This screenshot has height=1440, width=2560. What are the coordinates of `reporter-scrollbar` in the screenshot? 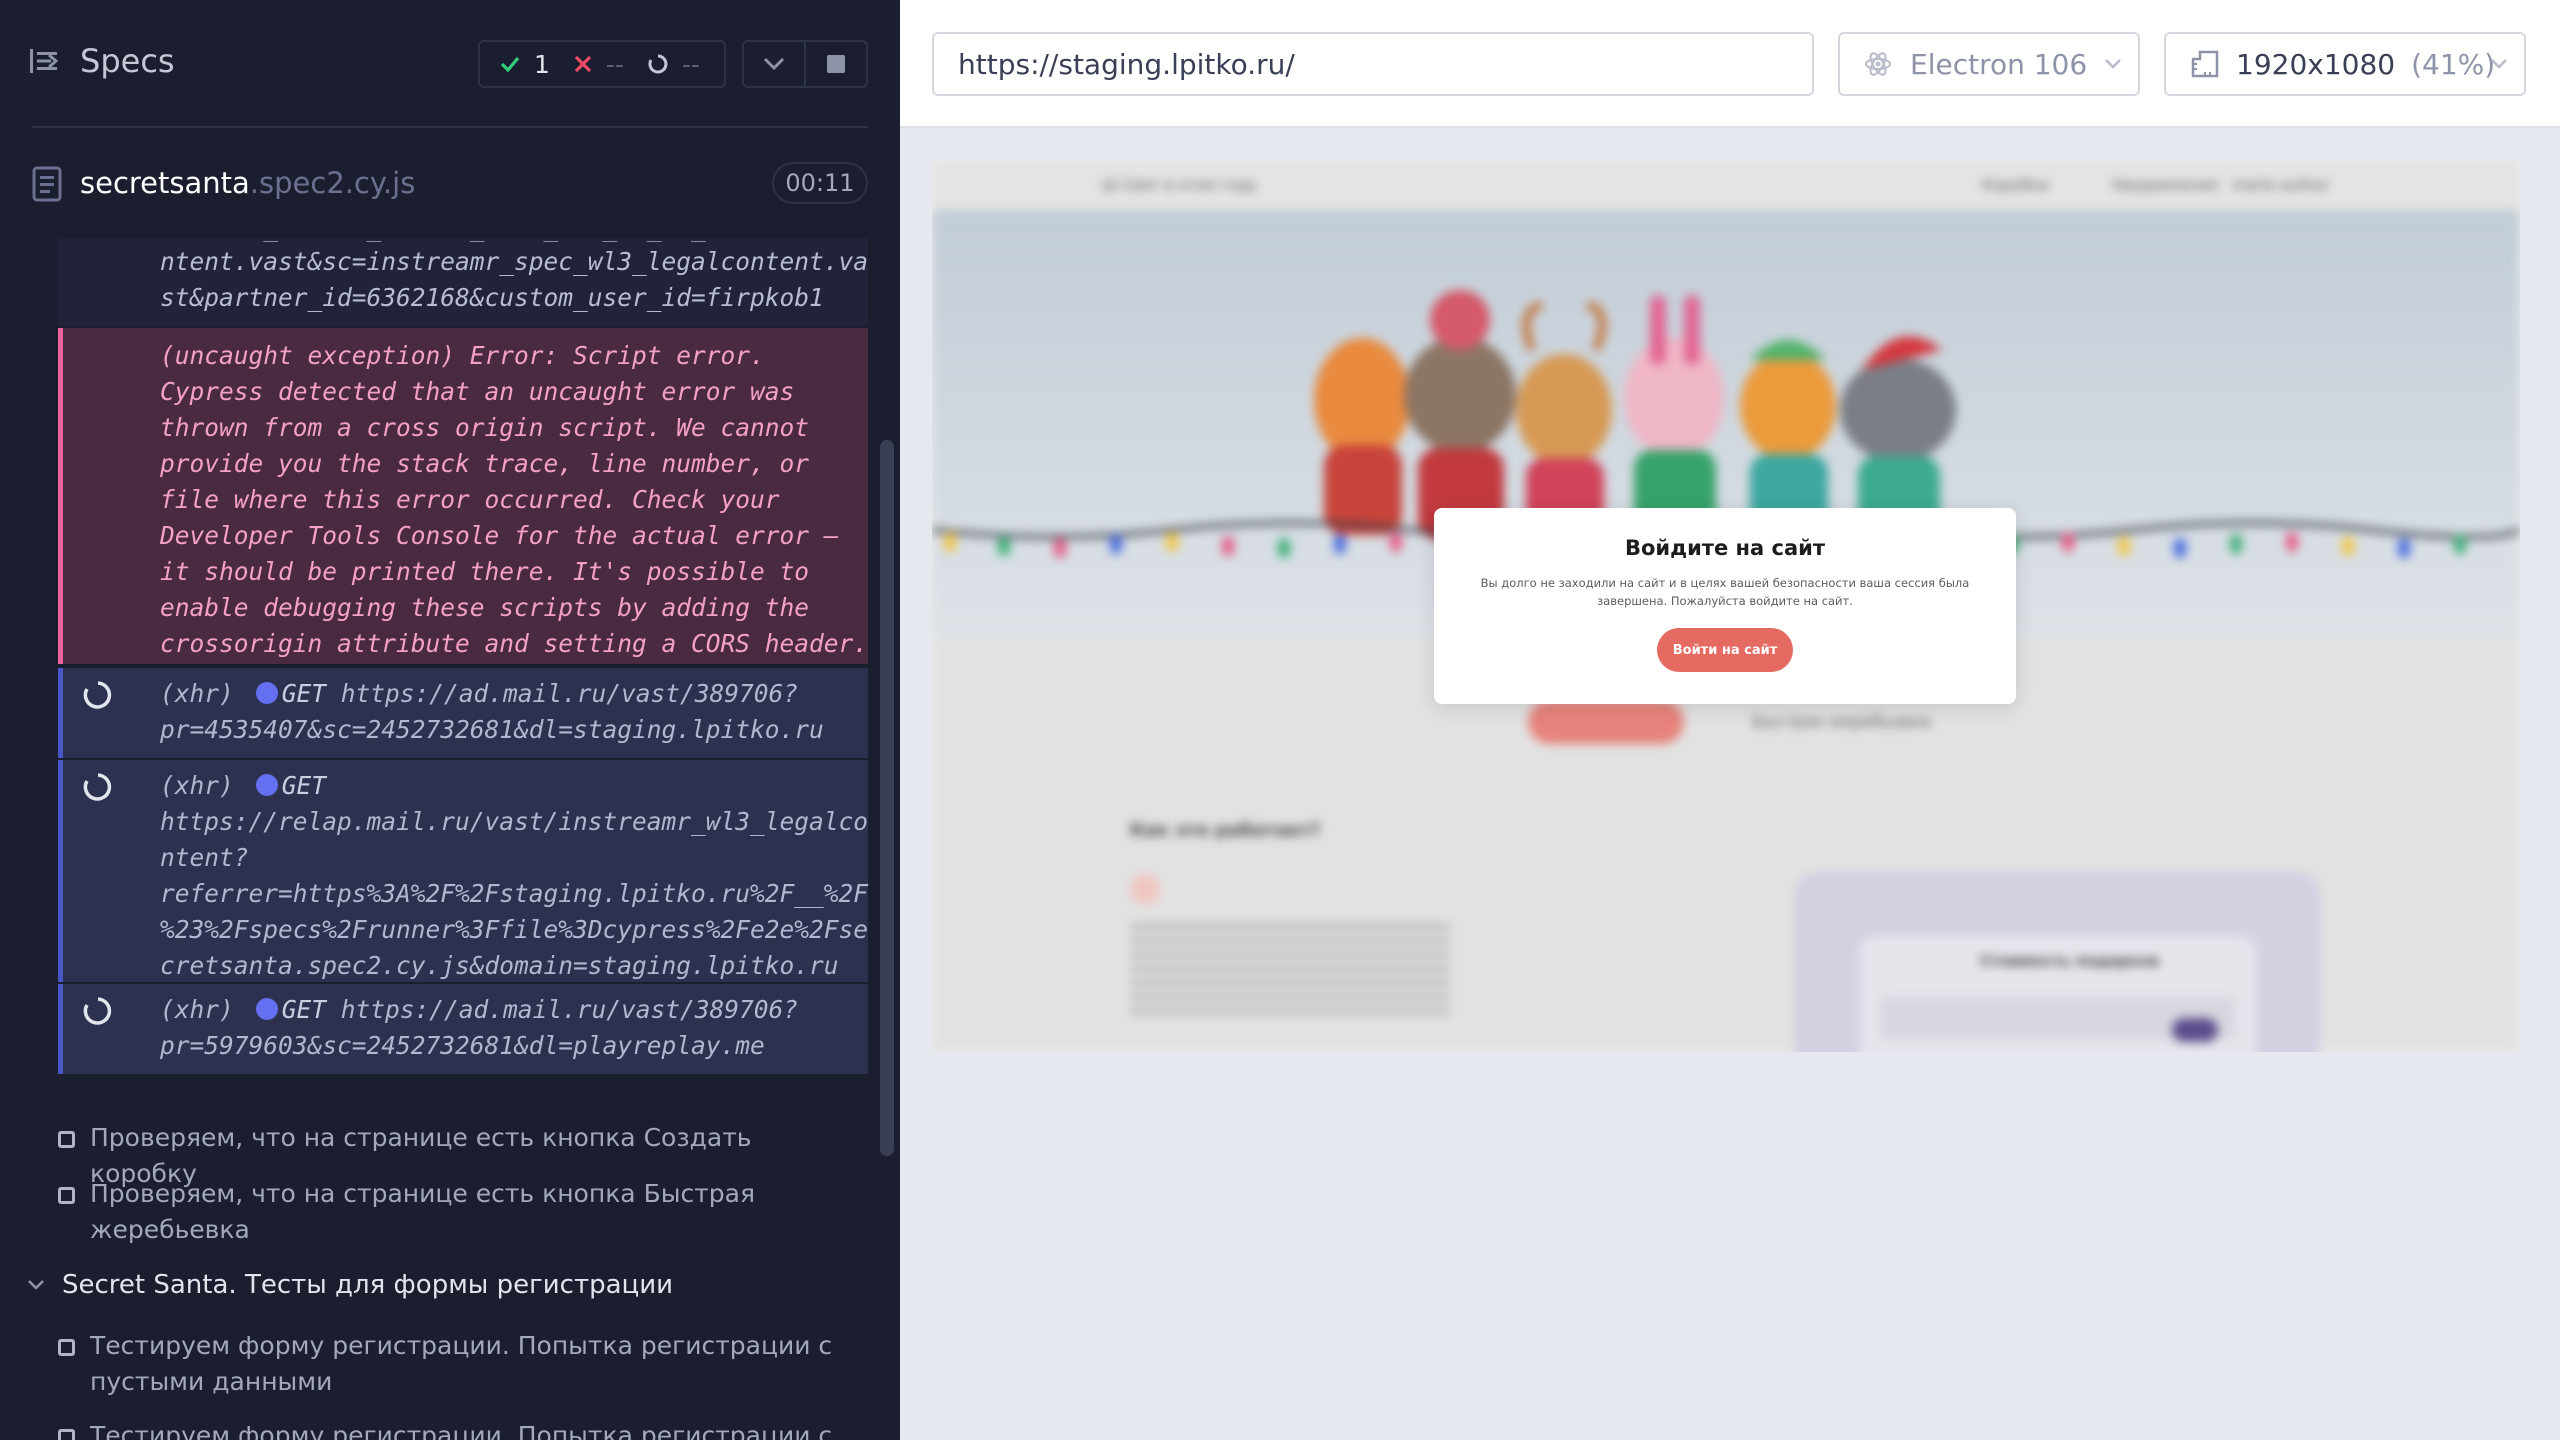 It's located at (887, 798).